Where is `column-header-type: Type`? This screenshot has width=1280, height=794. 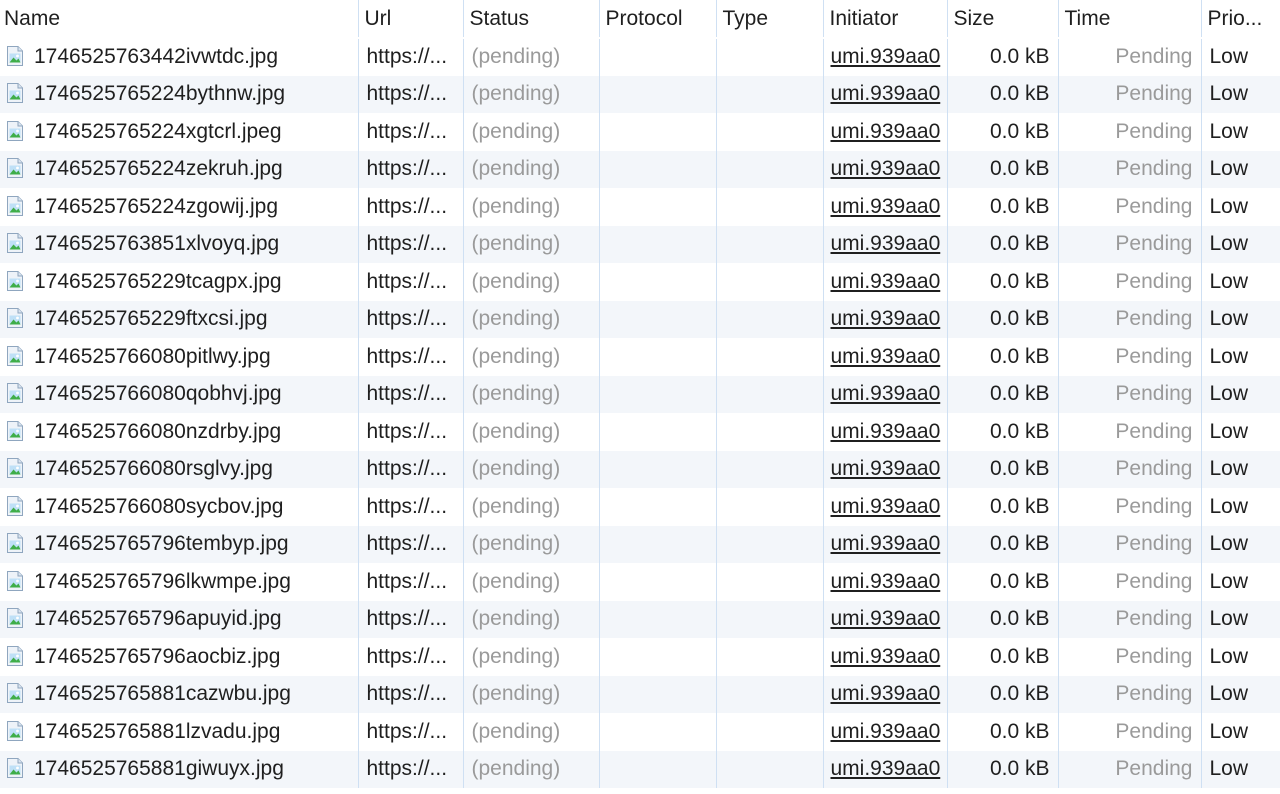 column-header-type: Type is located at coordinates (770, 19).